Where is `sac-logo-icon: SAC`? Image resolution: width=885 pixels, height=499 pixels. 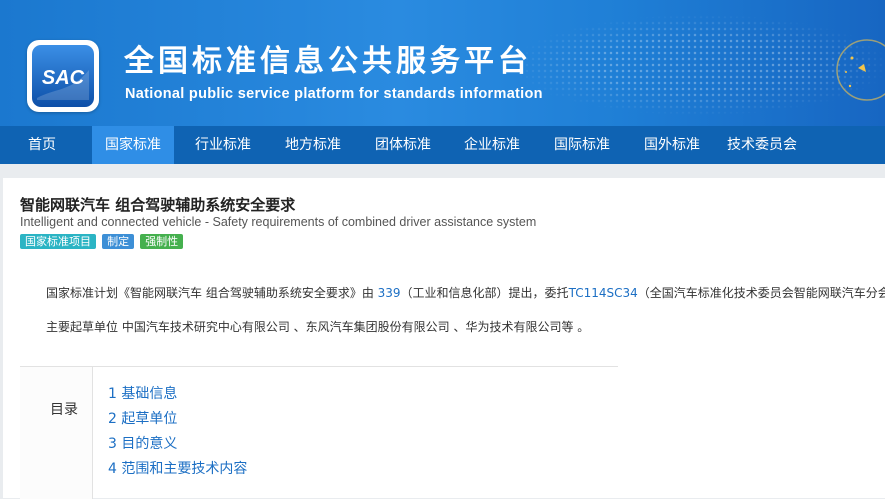 sac-logo-icon: SAC is located at coordinates (63, 76).